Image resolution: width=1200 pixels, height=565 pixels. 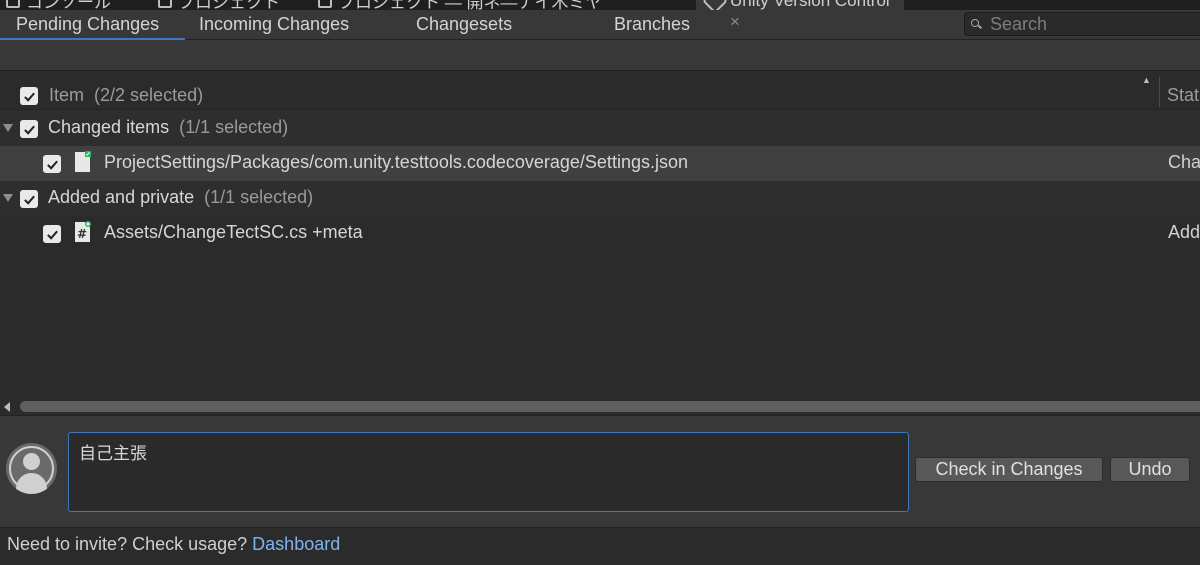 I want to click on tab-changesets: Changesets, so click(x=464, y=25).